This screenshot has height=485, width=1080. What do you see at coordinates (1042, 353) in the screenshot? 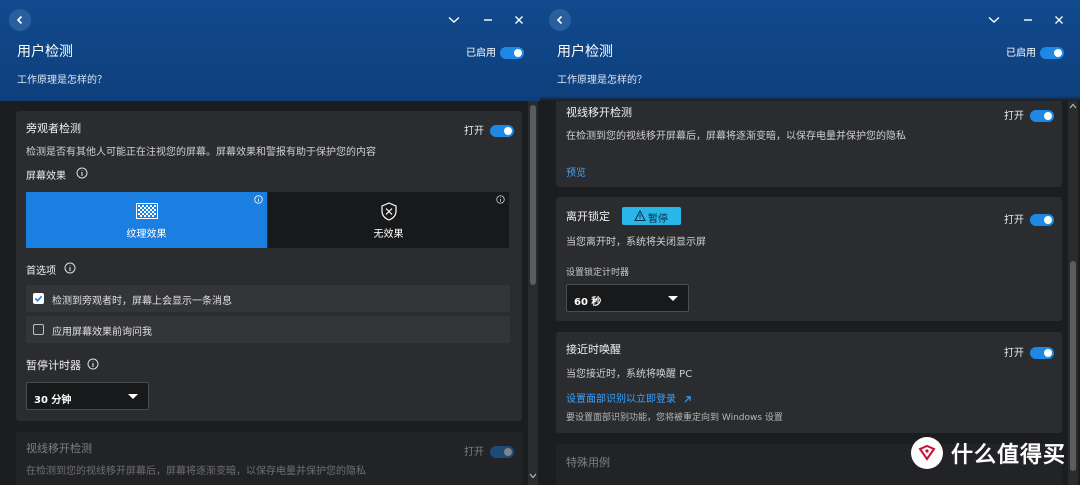
I see `wake-toggle` at bounding box center [1042, 353].